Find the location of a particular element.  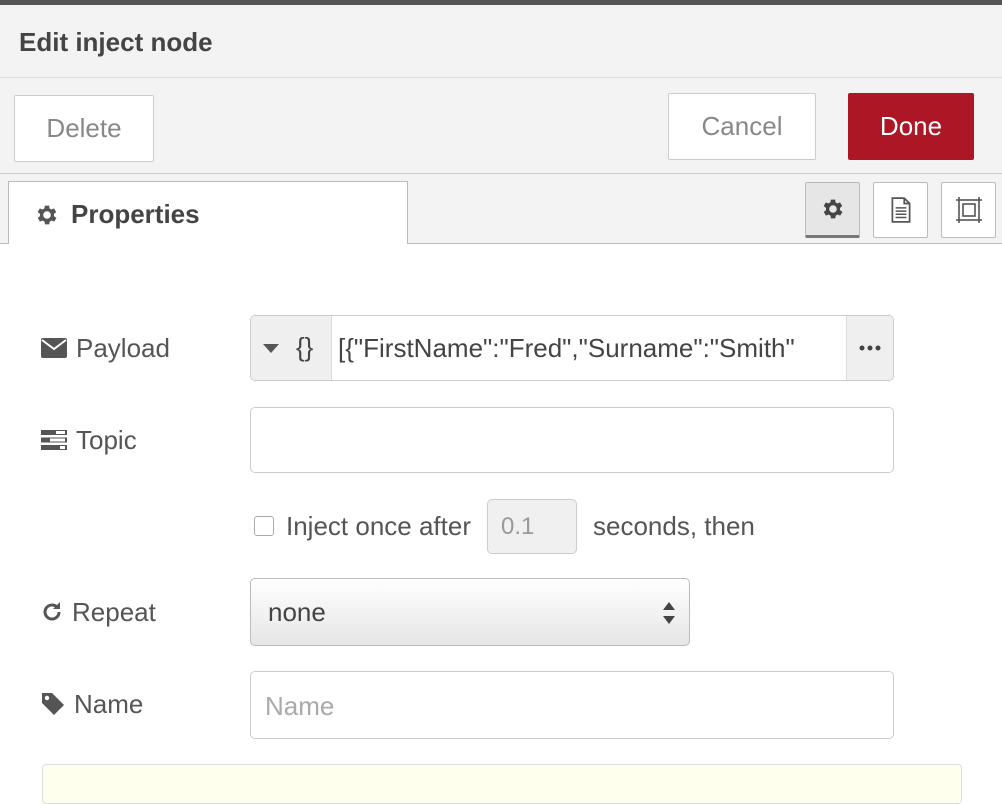

payload-label: Payload is located at coordinates (105, 348).